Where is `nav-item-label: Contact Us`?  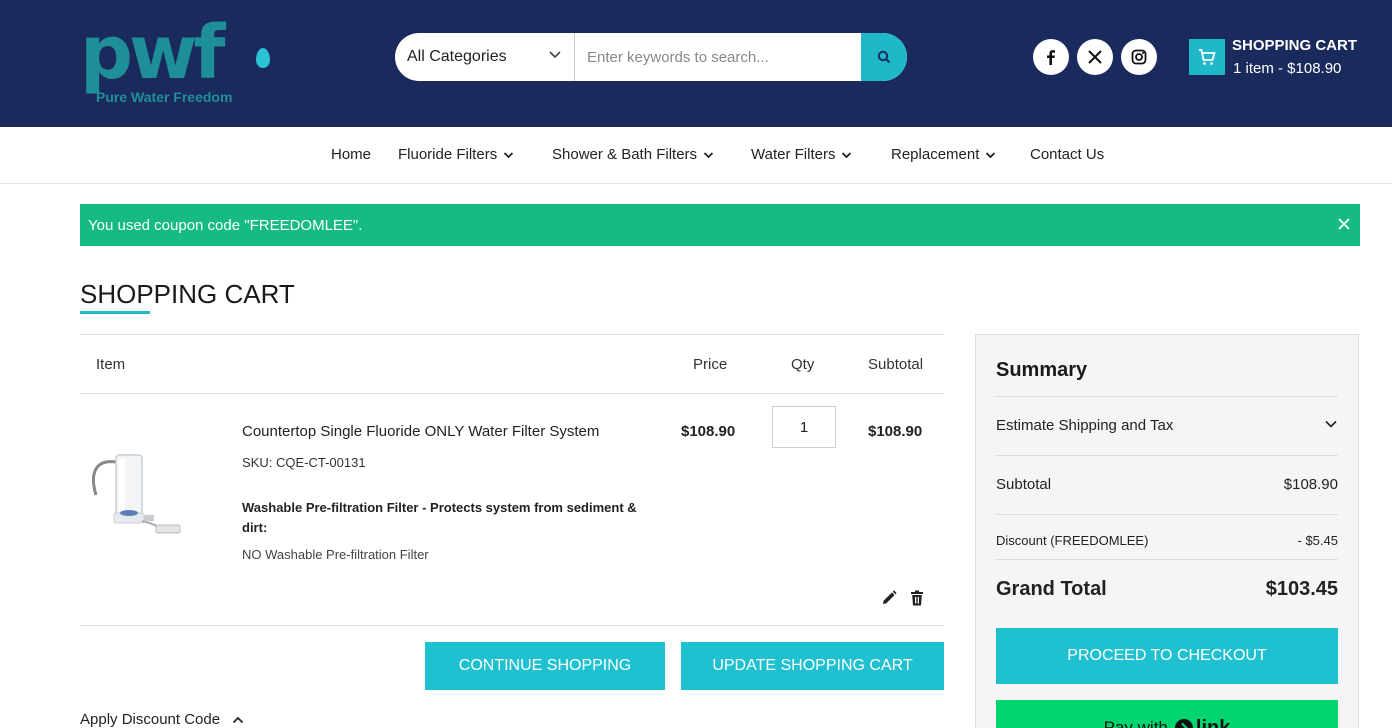 nav-item-label: Contact Us is located at coordinates (1067, 154).